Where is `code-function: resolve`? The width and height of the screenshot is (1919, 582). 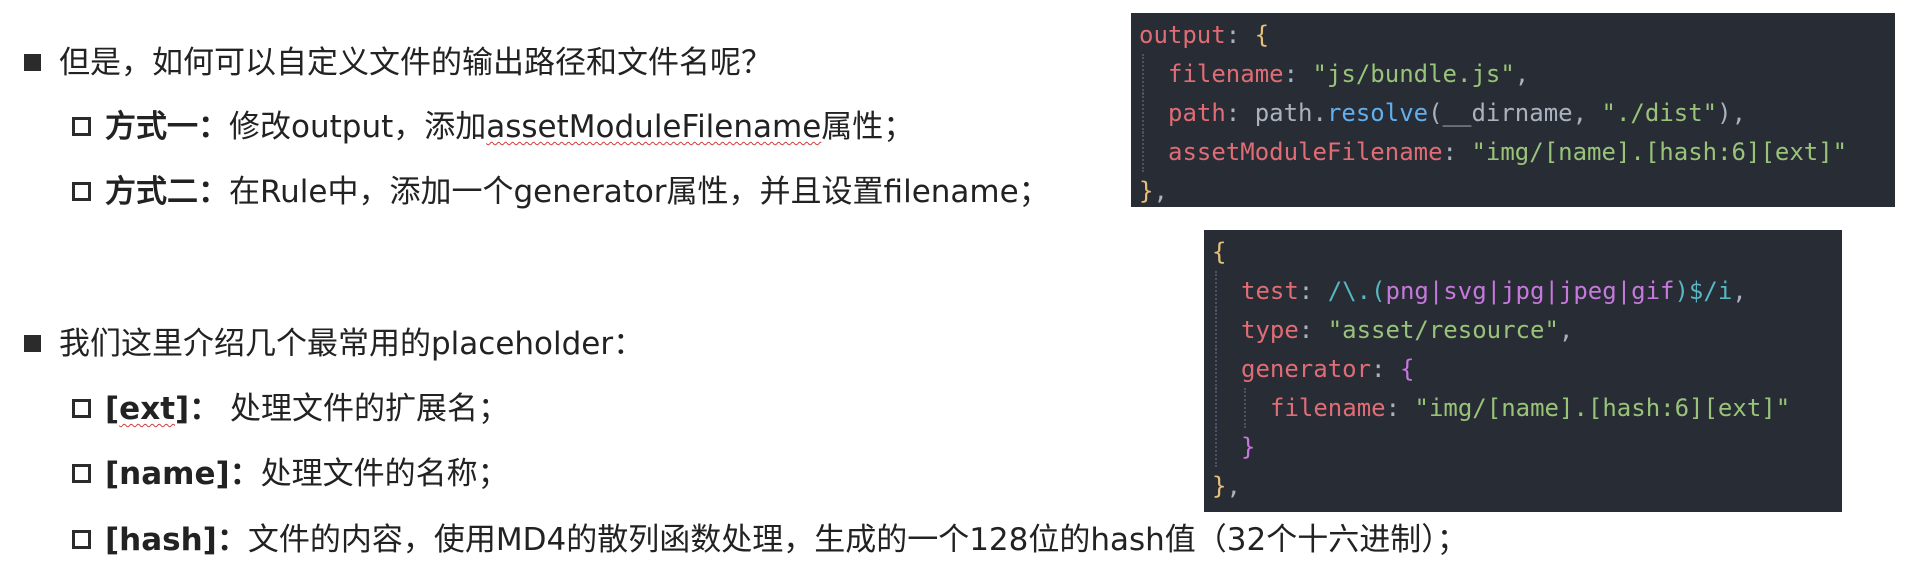
code-function: resolve is located at coordinates (1377, 113).